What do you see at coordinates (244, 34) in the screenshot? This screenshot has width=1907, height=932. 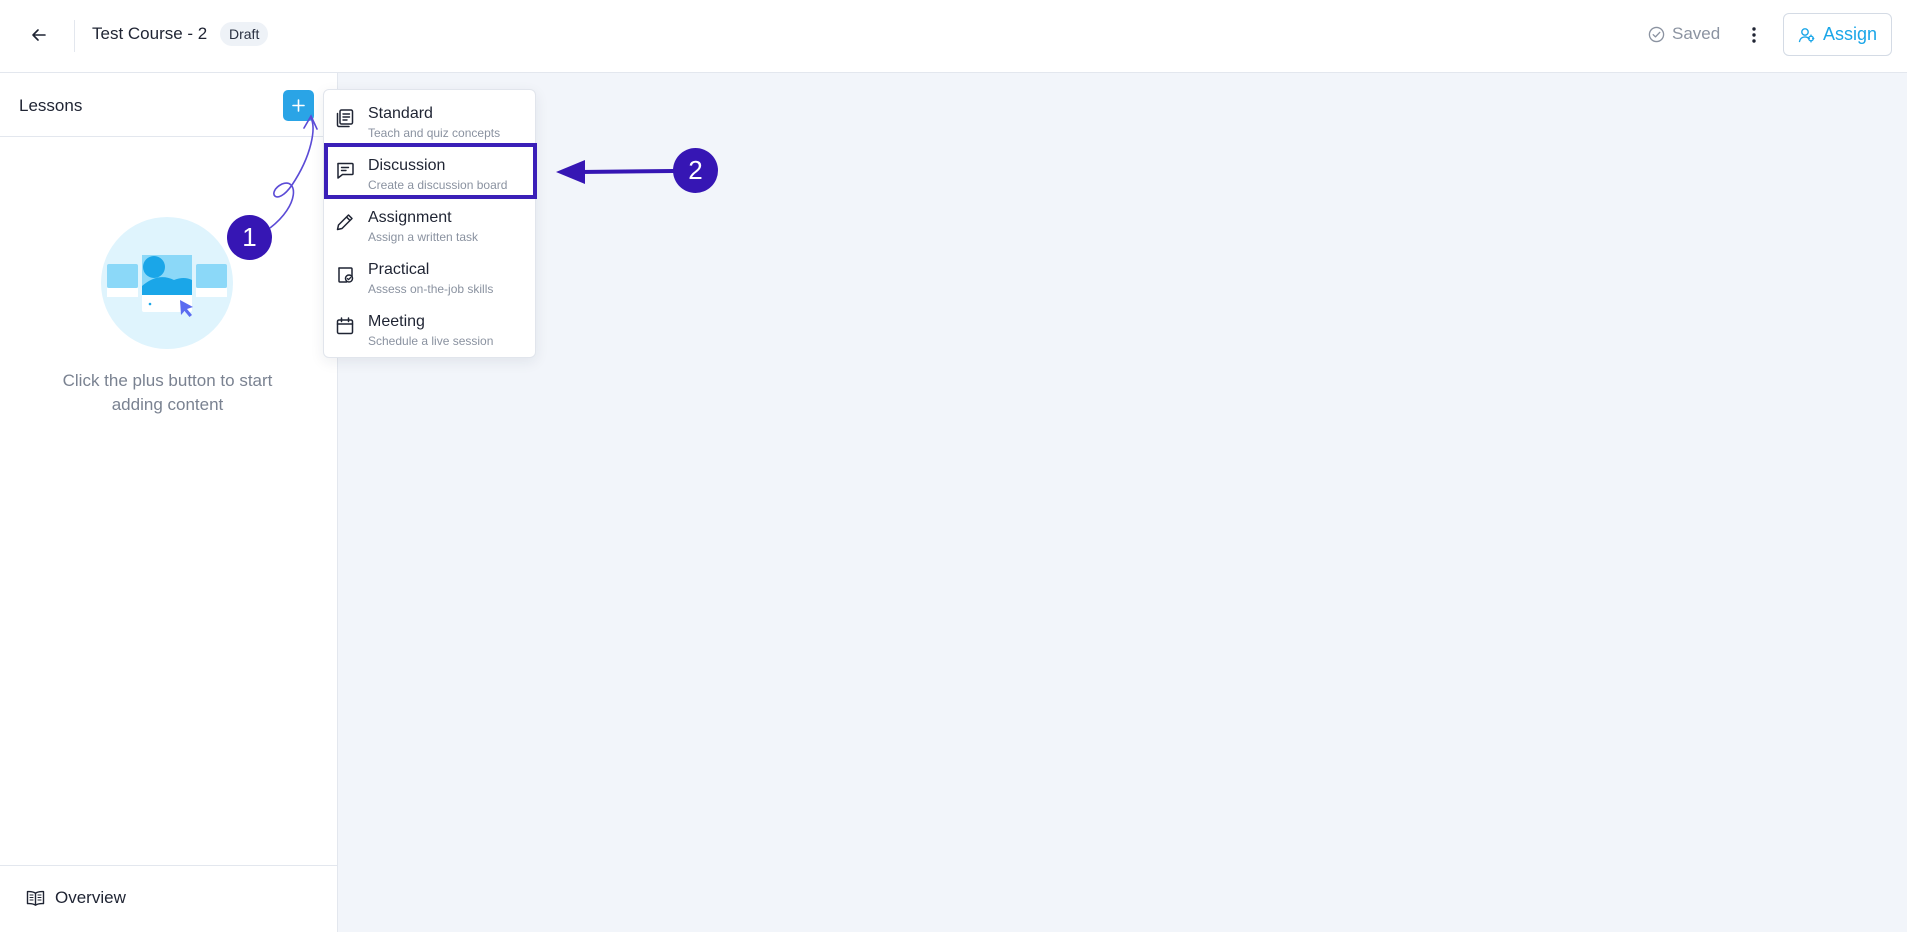 I see `status-badge: Draft` at bounding box center [244, 34].